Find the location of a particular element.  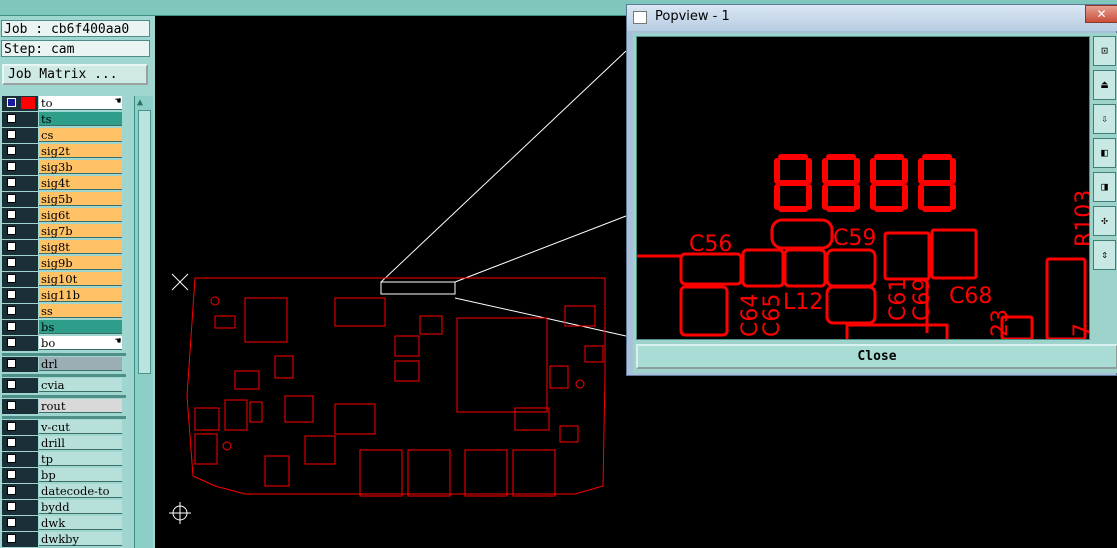

layer-row-ts: ts is located at coordinates (63, 119).